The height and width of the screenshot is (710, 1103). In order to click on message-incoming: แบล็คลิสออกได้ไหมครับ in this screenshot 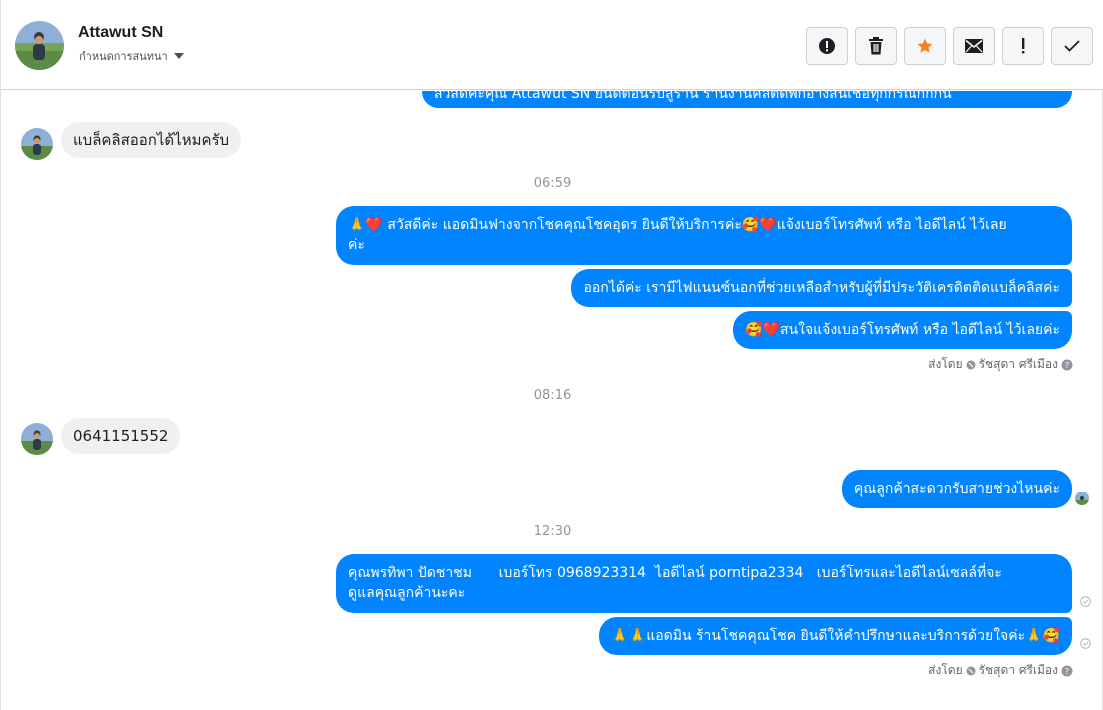, I will do `click(151, 140)`.